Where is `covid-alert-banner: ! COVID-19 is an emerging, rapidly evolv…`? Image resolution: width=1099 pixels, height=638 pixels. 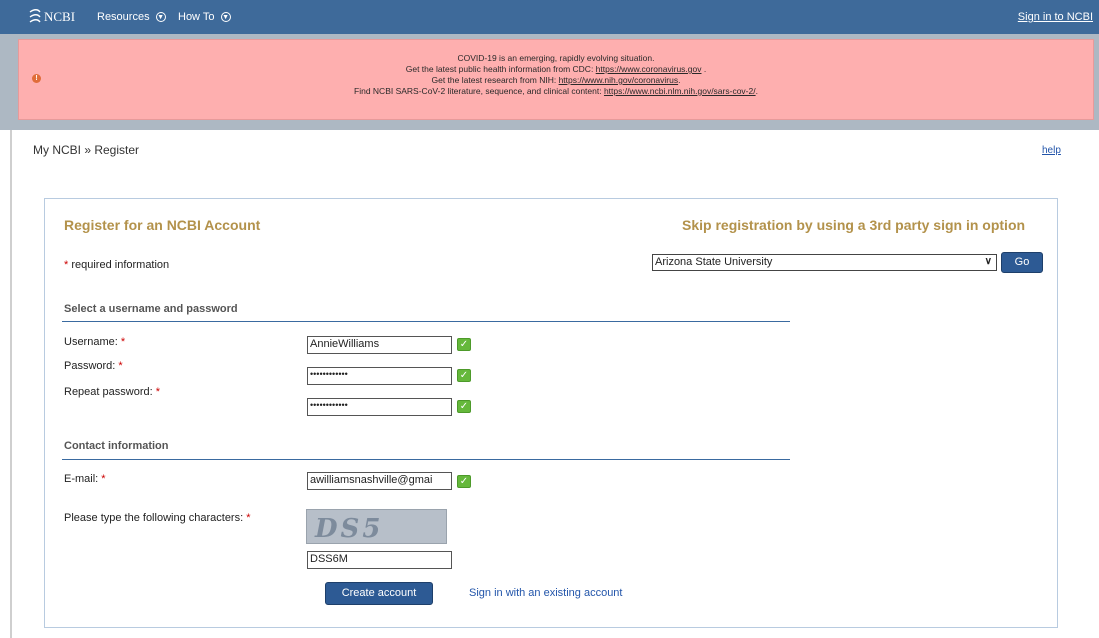
covid-alert-banner: ! COVID-19 is an emerging, rapidly evolv… is located at coordinates (556, 79).